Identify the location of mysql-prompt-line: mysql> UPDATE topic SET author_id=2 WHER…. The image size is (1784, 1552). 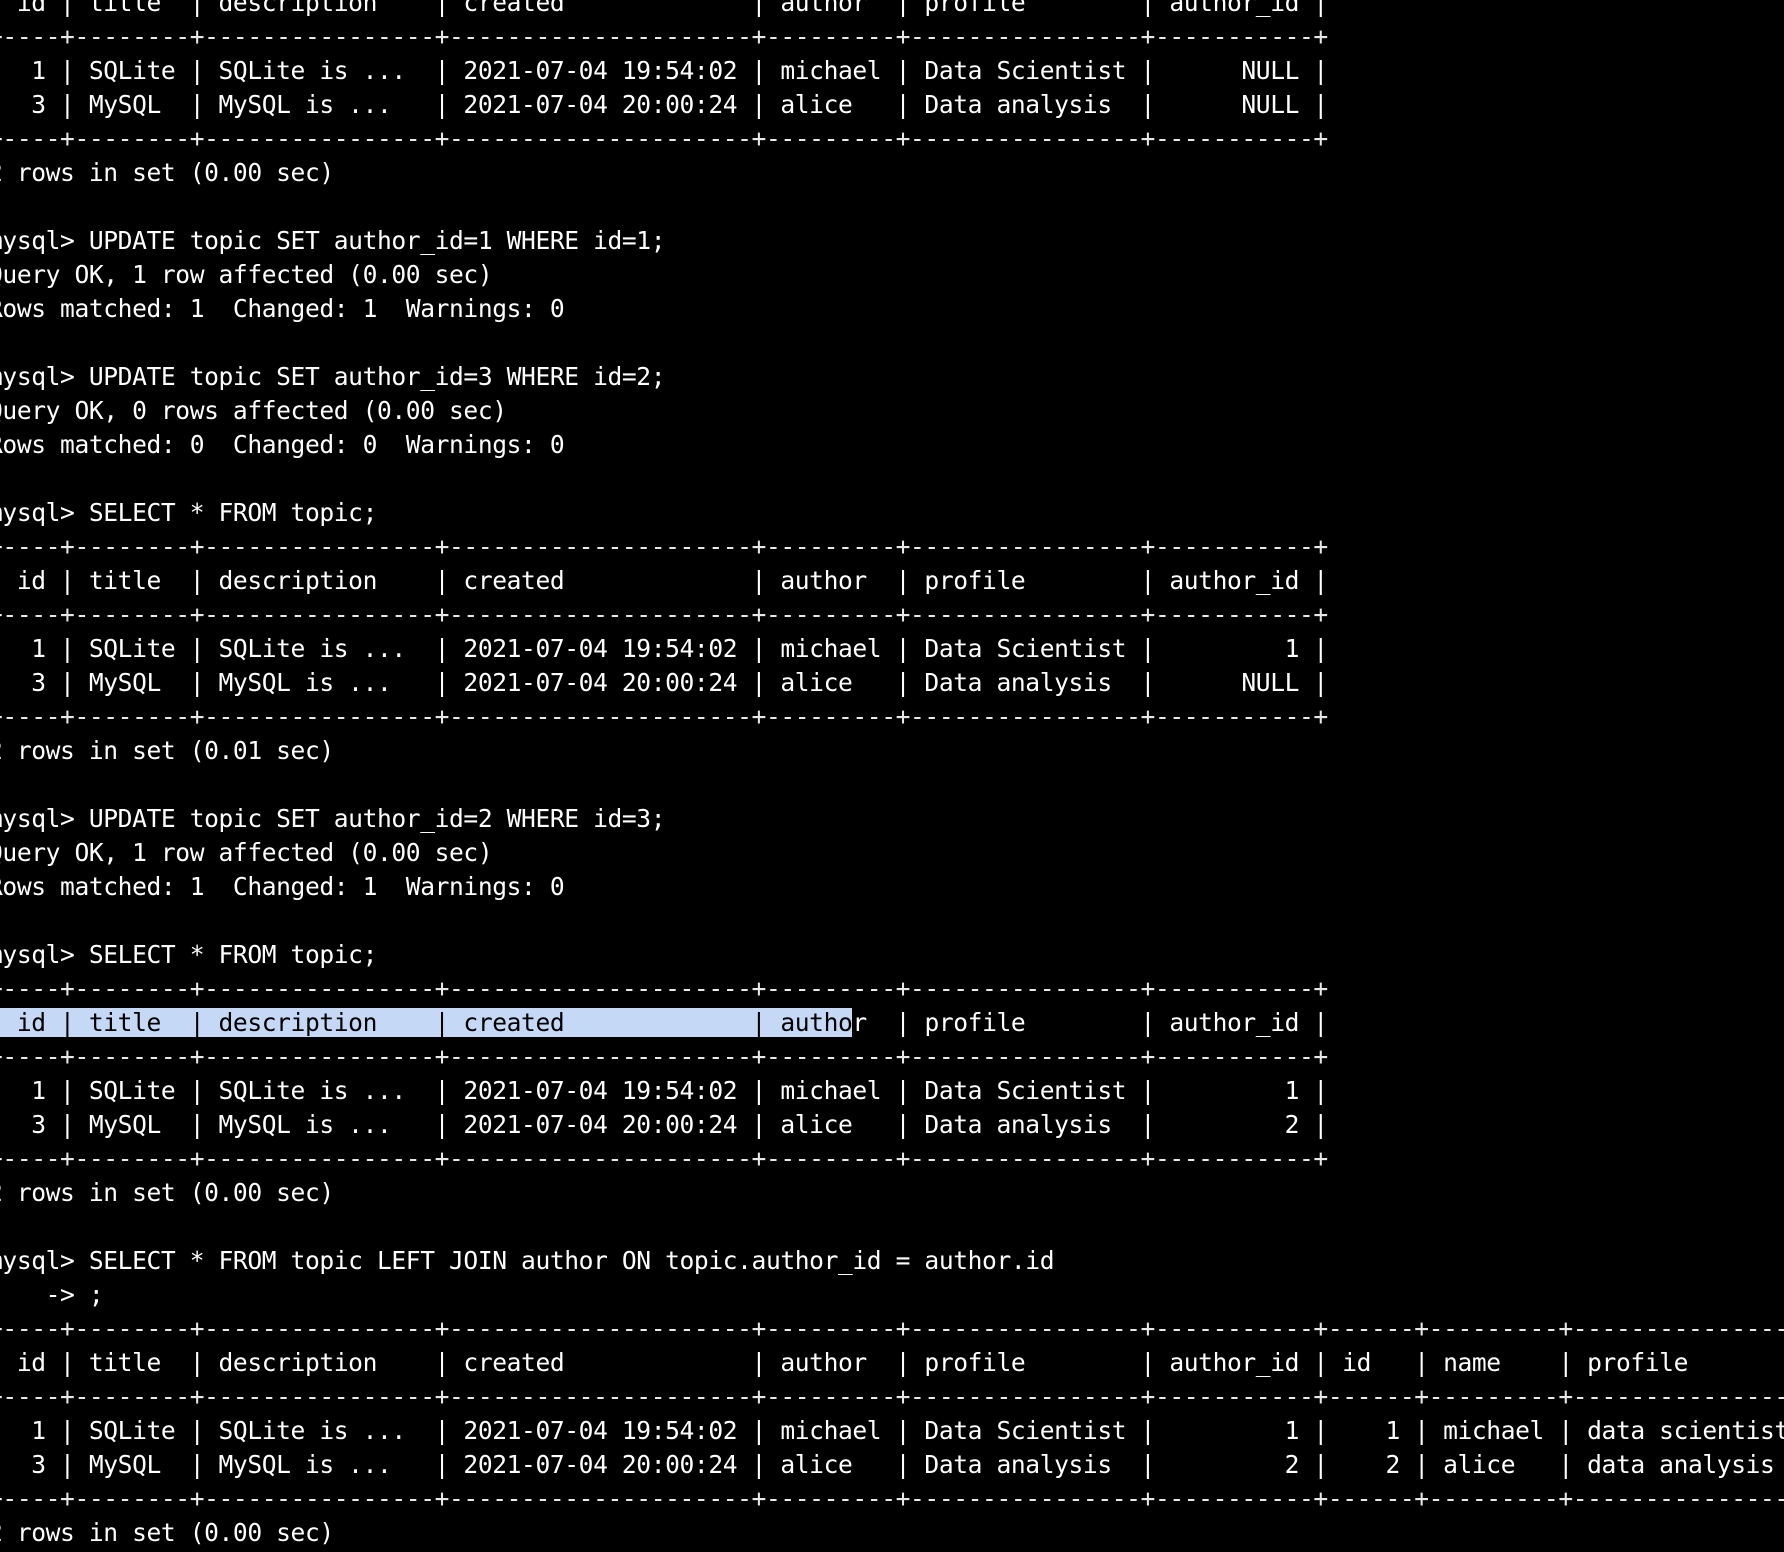
(333, 818).